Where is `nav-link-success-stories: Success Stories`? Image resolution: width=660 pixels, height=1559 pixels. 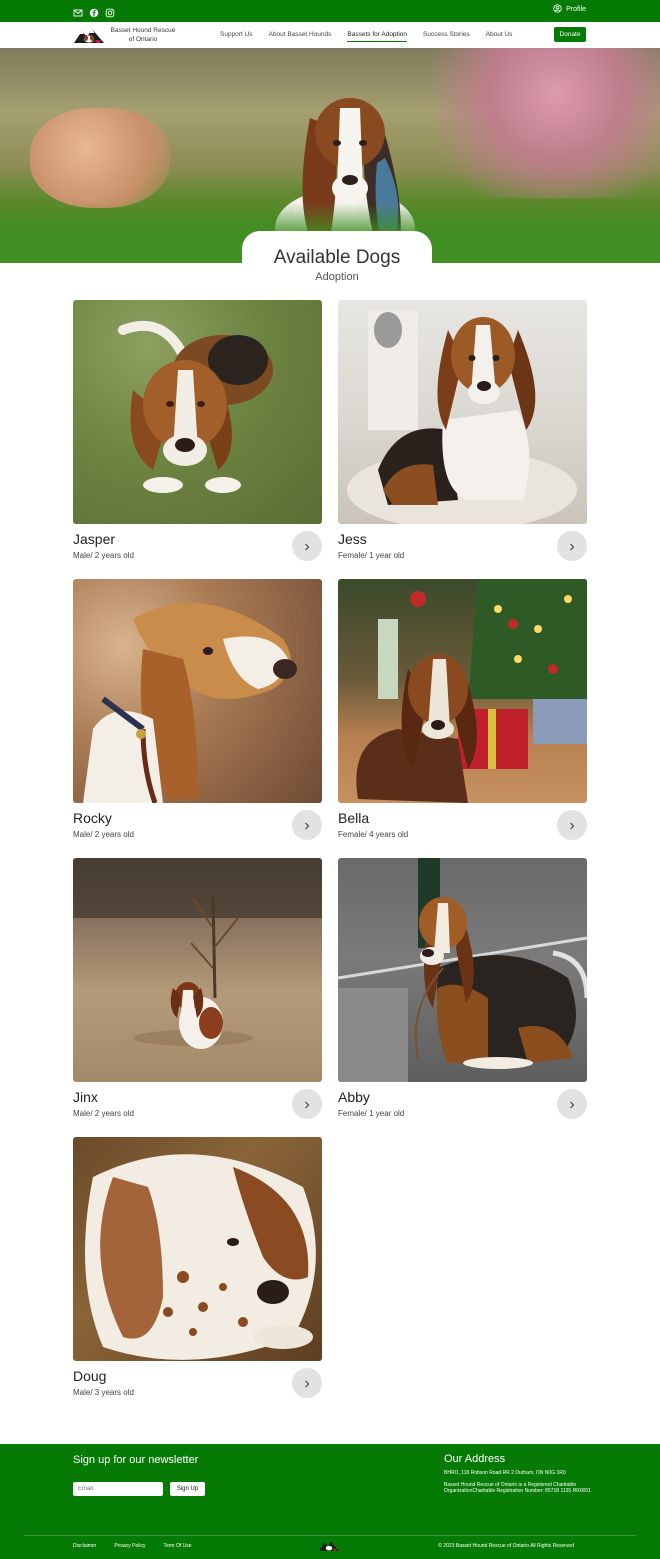
nav-link-success-stories: Success Stories is located at coordinates (446, 36).